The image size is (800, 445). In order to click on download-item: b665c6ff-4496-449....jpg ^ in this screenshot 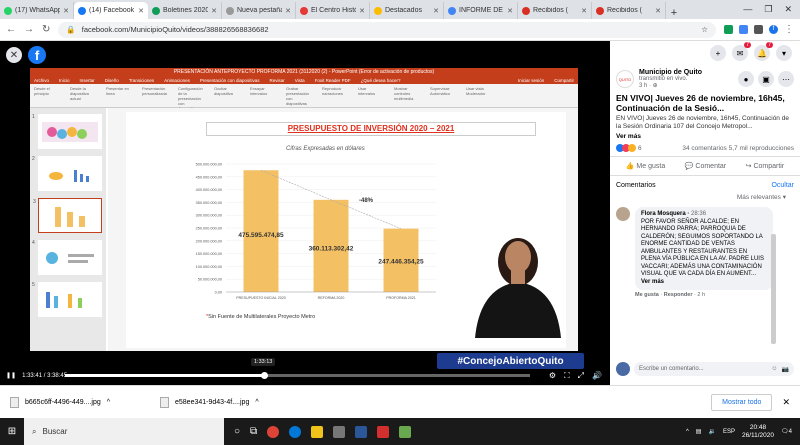, I will do `click(80, 402)`.